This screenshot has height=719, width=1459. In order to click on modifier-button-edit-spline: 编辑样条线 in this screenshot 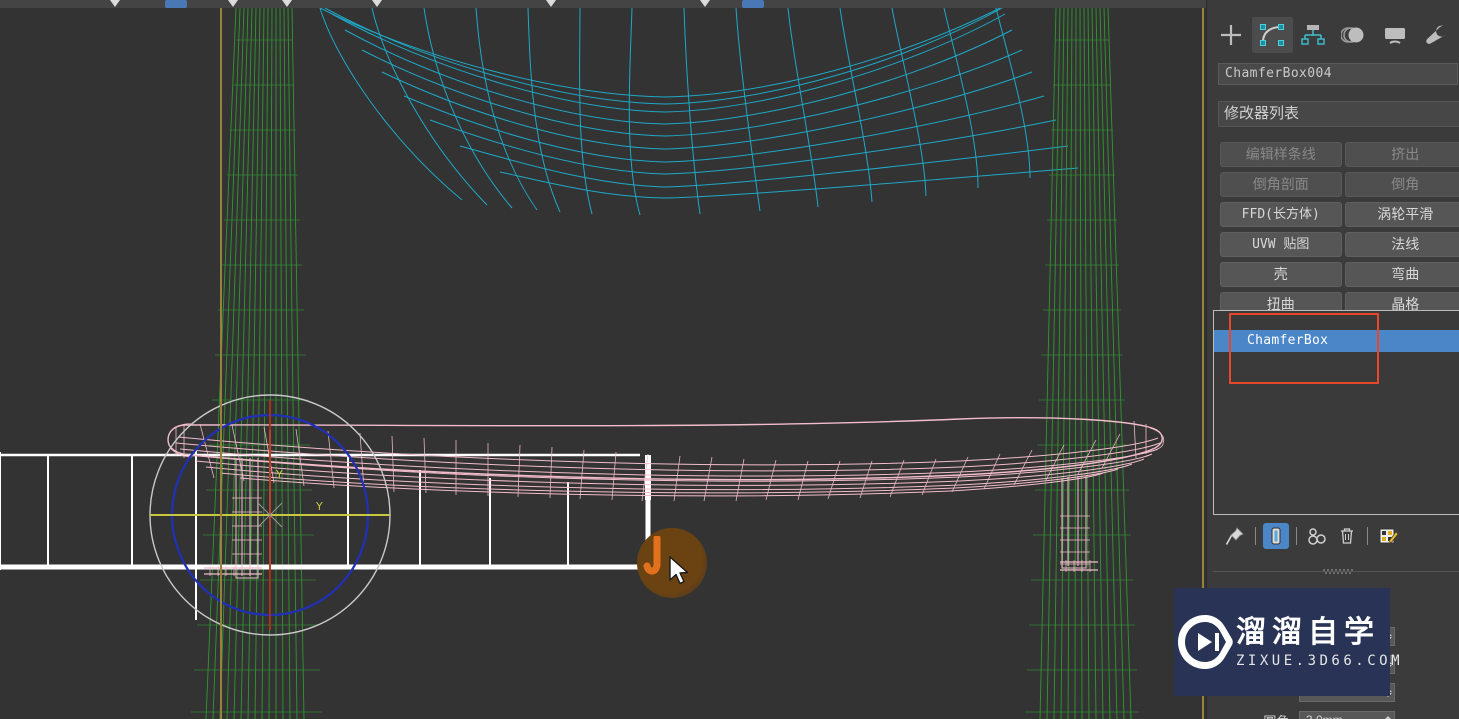, I will do `click(1281, 154)`.